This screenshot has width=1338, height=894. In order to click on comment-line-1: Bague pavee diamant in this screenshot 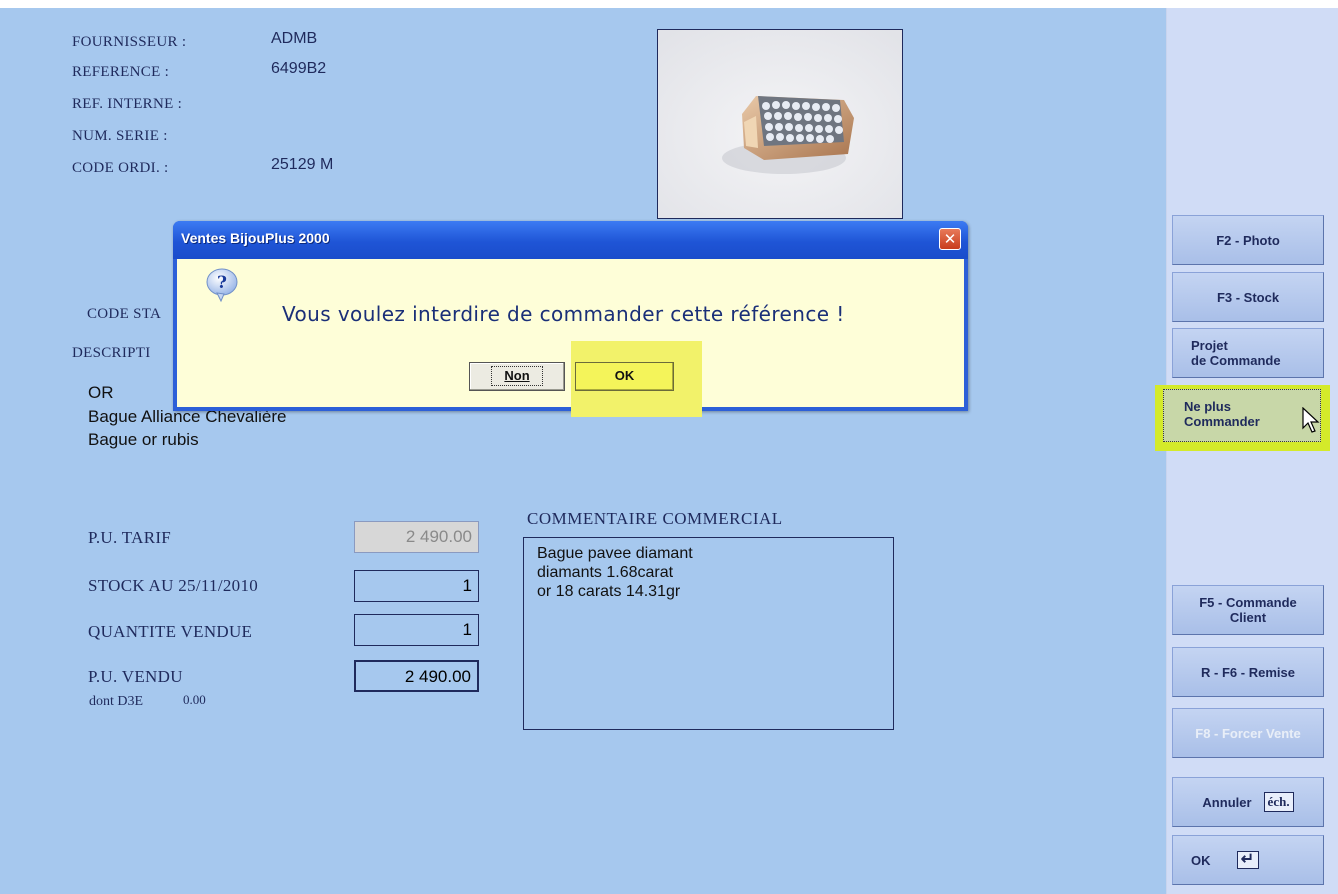, I will do `click(615, 553)`.